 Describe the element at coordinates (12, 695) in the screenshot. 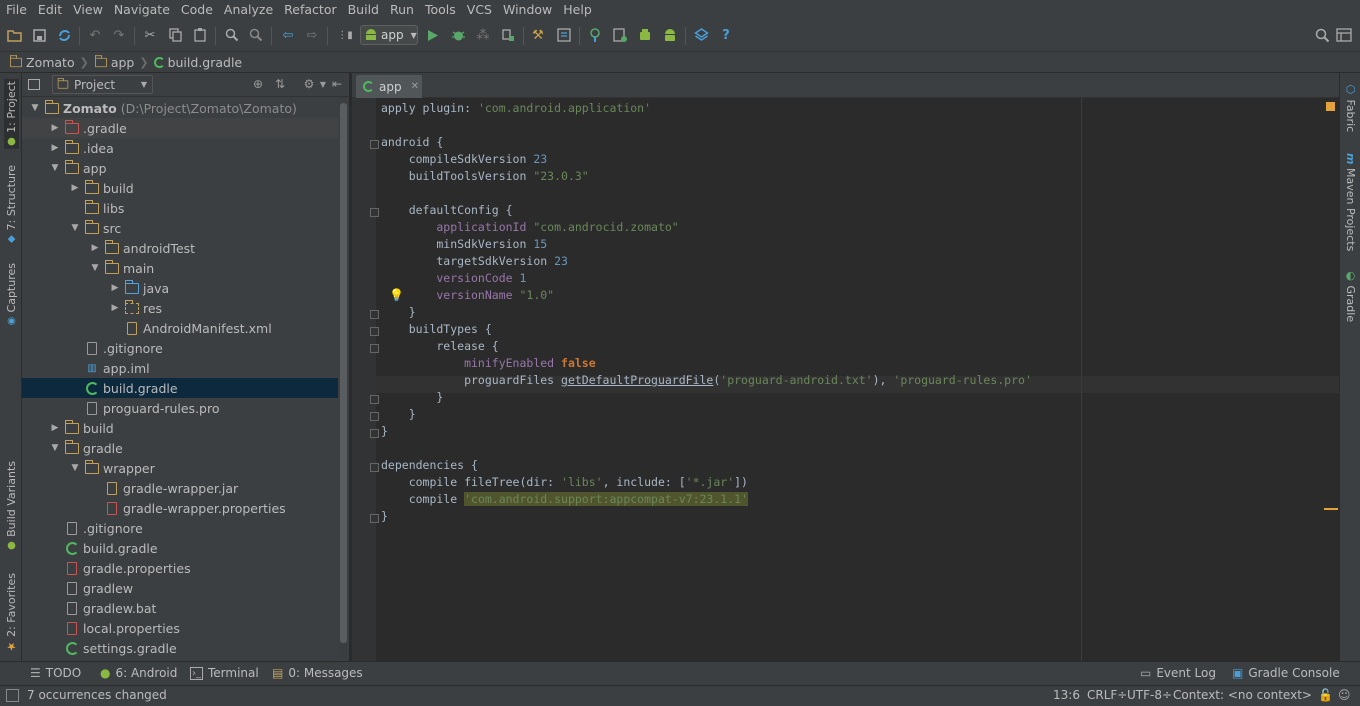

I see `toggle-tool-windows-icon` at that location.